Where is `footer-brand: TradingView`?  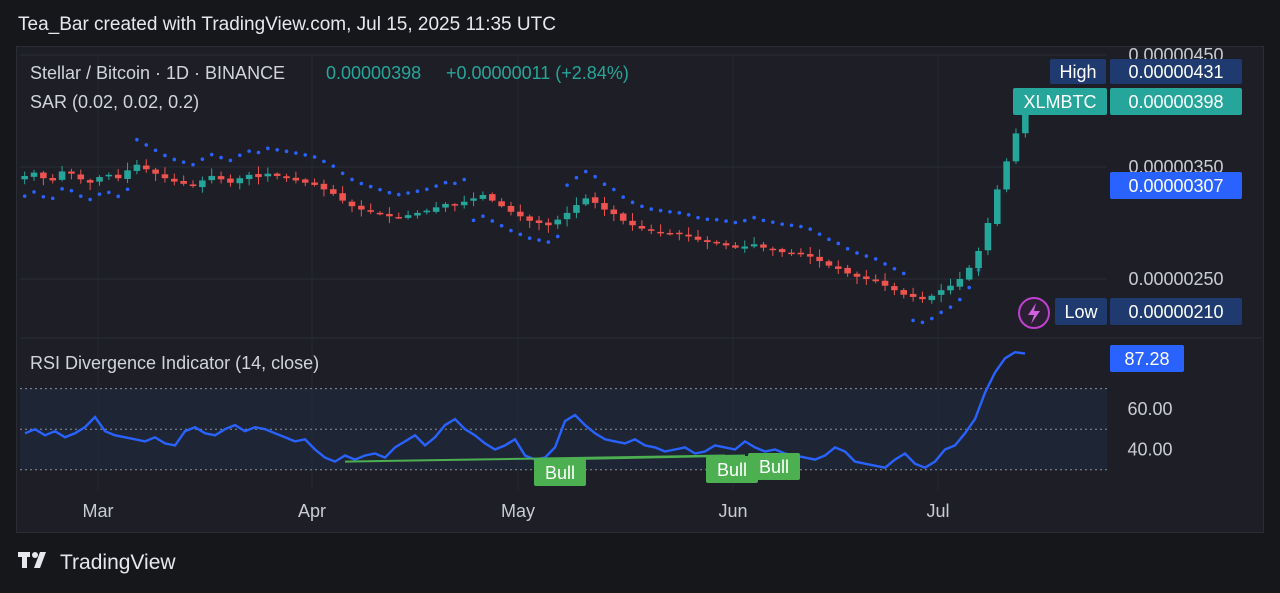
footer-brand: TradingView is located at coordinates (118, 562).